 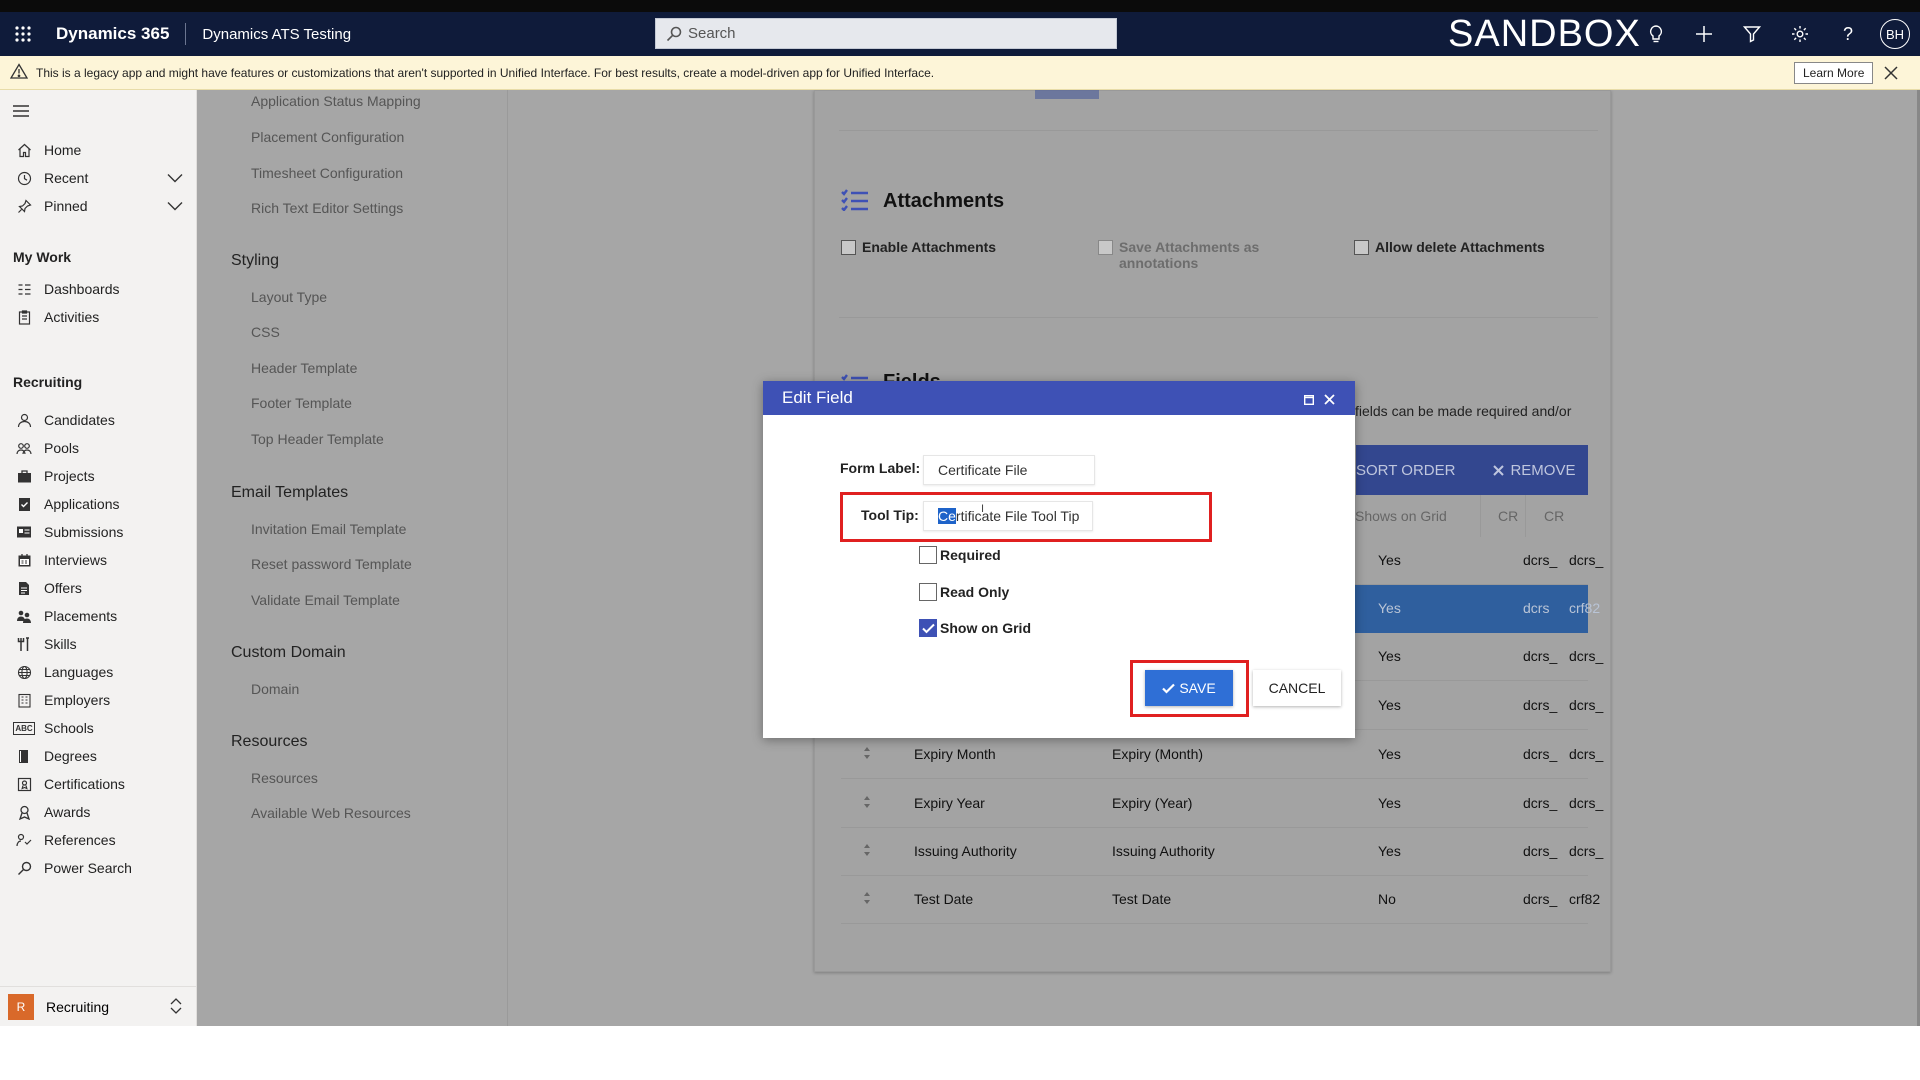 What do you see at coordinates (975, 628) in the screenshot?
I see `show-on-grid-checkbox: Show on Grid` at bounding box center [975, 628].